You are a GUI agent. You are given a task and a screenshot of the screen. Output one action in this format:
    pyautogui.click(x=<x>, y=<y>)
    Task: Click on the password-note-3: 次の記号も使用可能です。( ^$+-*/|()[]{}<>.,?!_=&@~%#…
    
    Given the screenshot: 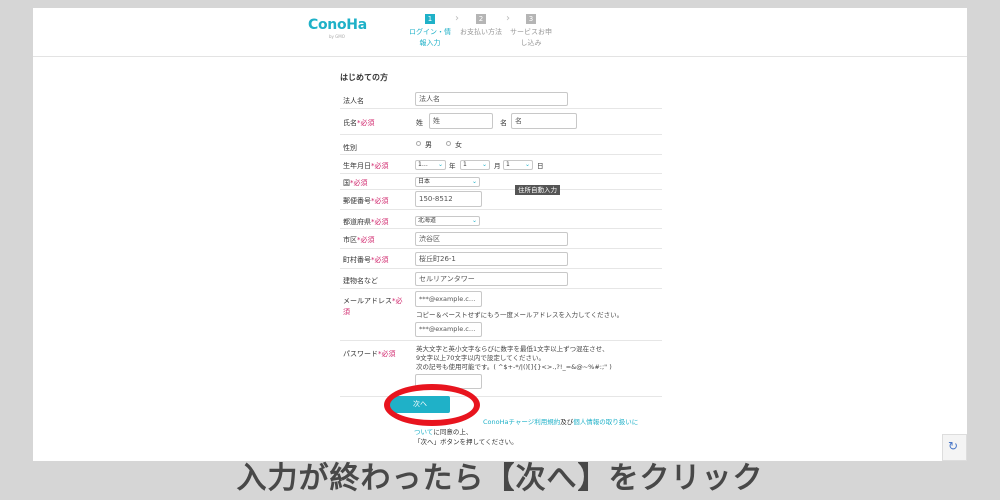 What is the action you would take?
    pyautogui.click(x=514, y=367)
    